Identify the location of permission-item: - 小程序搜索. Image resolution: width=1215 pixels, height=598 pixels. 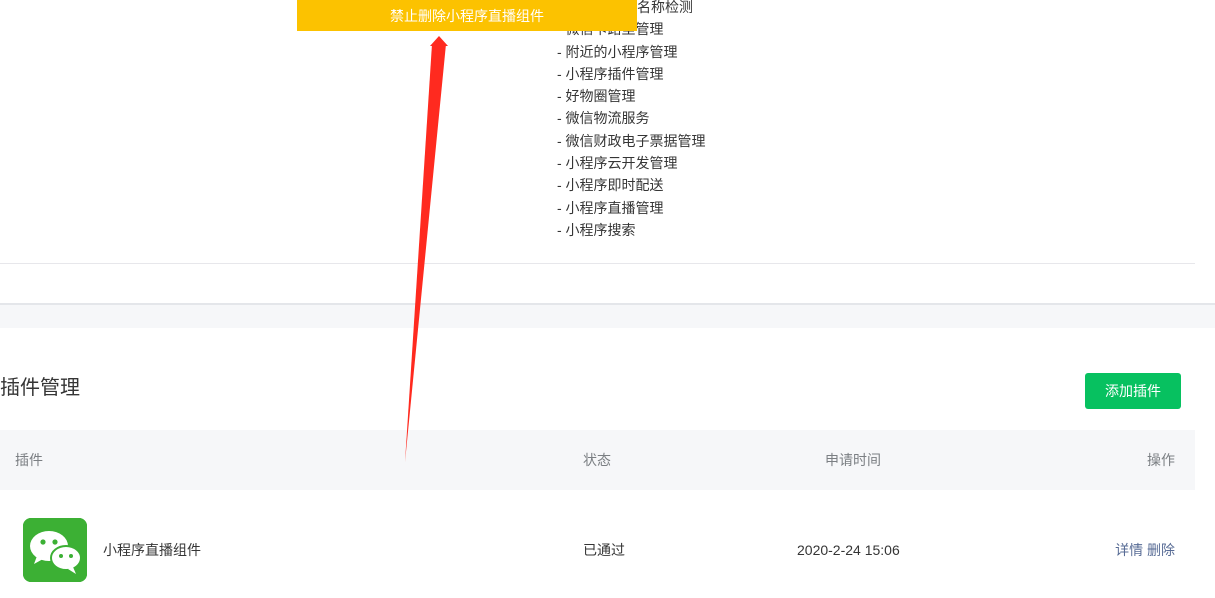
(596, 229).